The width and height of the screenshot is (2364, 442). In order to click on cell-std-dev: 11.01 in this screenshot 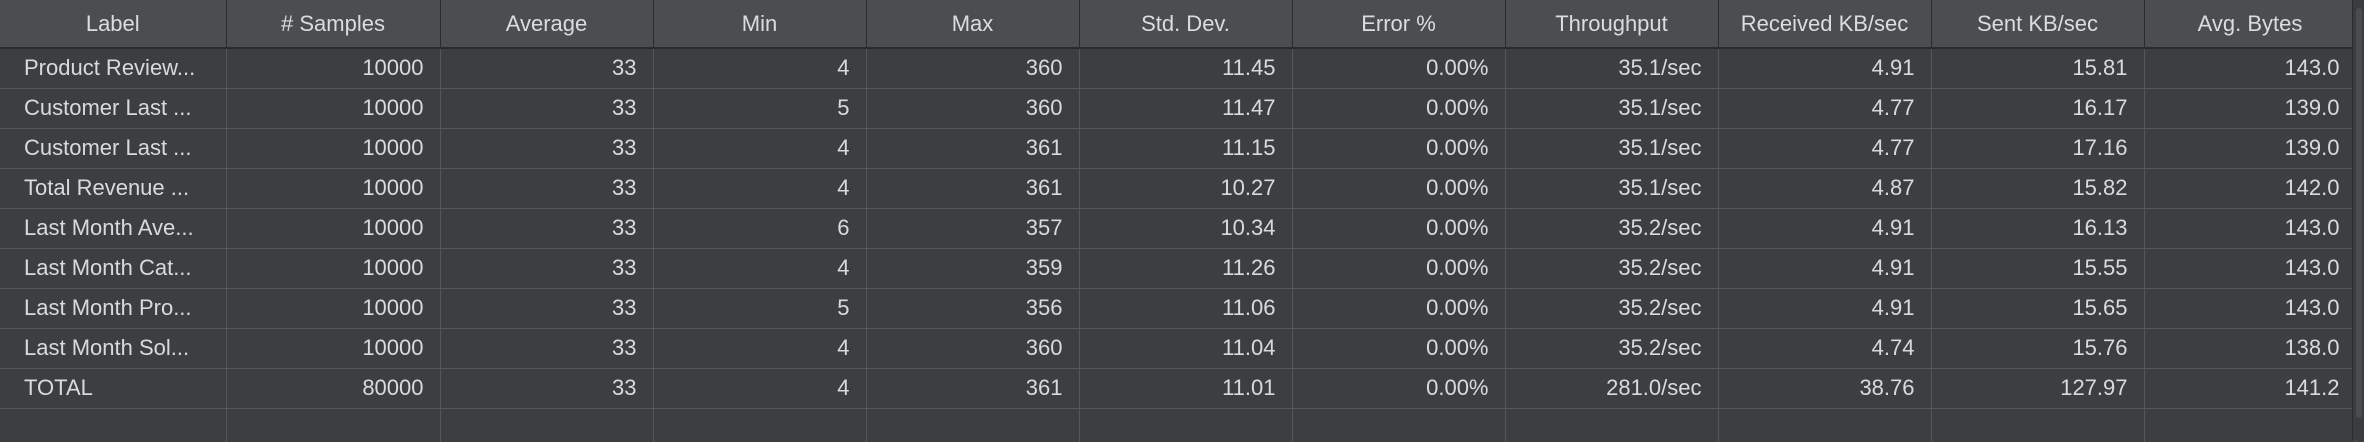, I will do `click(1186, 388)`.